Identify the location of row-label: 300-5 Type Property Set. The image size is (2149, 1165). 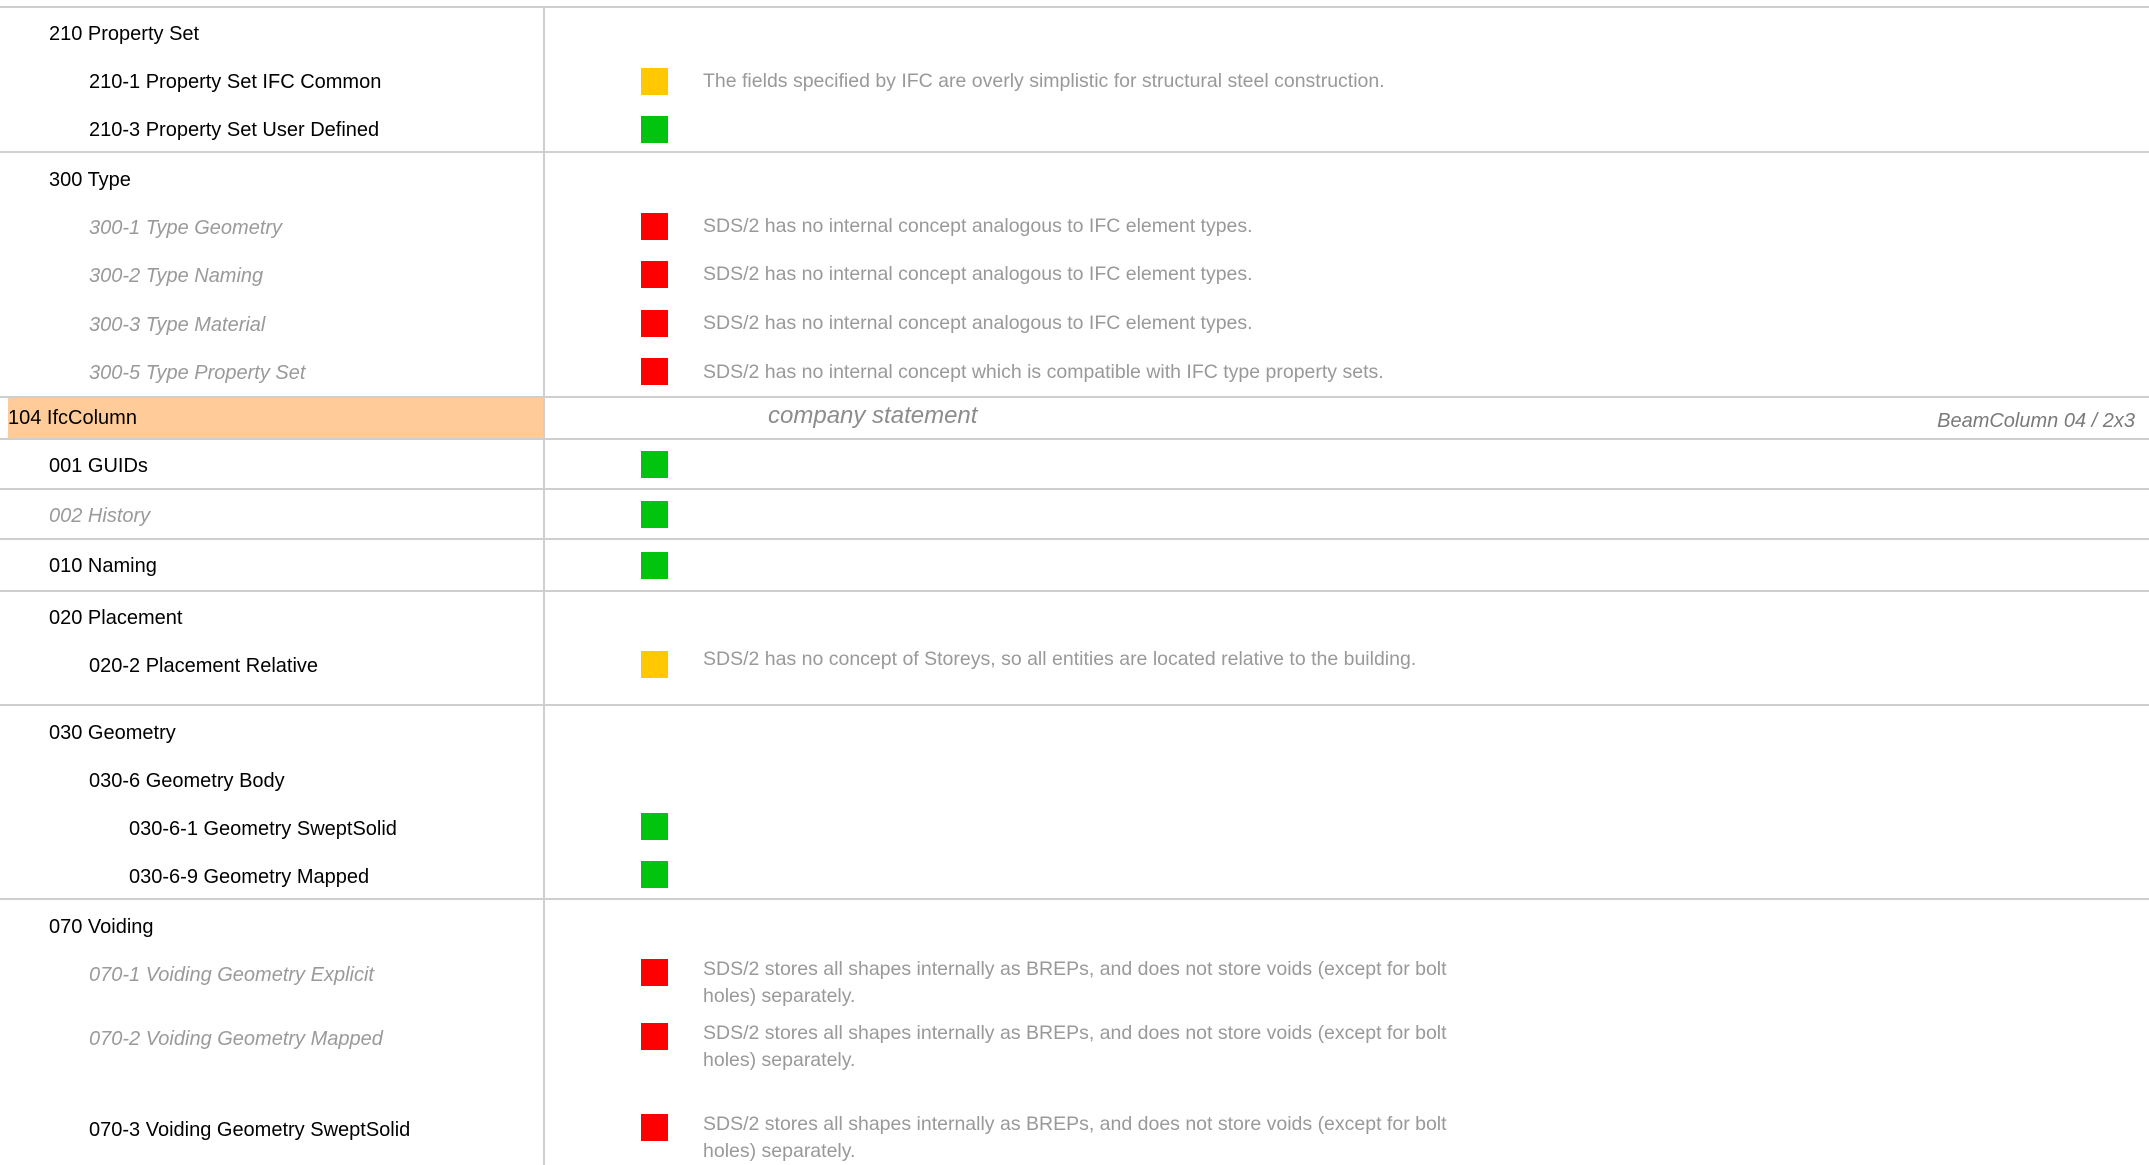
(197, 373).